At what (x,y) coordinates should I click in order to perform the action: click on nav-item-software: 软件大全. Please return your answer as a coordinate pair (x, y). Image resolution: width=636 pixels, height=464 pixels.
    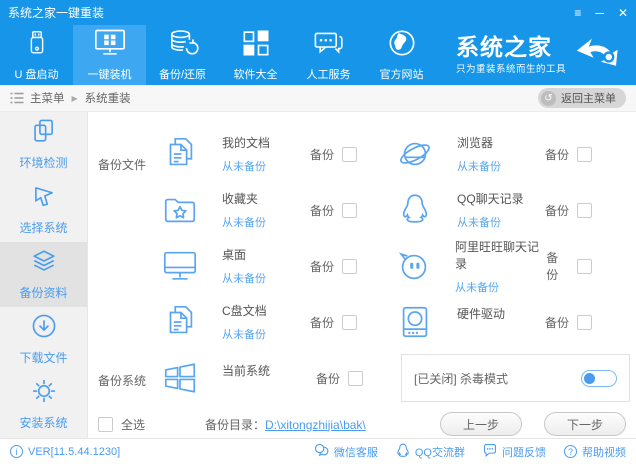
    Looking at the image, I should click on (255, 55).